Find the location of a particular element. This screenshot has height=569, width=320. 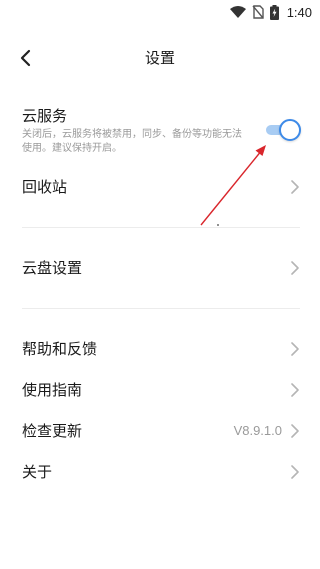

cloud-service-description: 关闭后，云服务将被禁用，同步、备份等功能无法使用。建议保持开启。 is located at coordinates (132, 141).